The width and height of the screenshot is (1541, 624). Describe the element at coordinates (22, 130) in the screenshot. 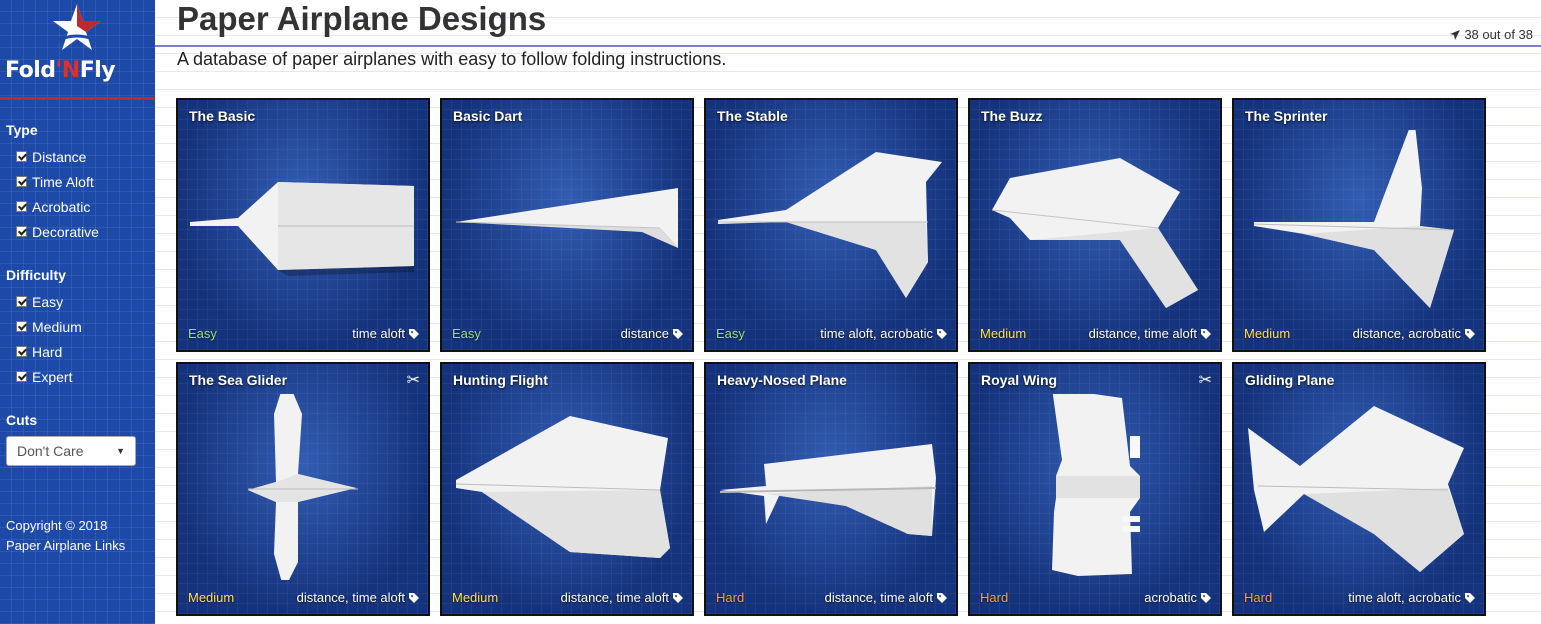

I see `type-filter-title: Type` at that location.